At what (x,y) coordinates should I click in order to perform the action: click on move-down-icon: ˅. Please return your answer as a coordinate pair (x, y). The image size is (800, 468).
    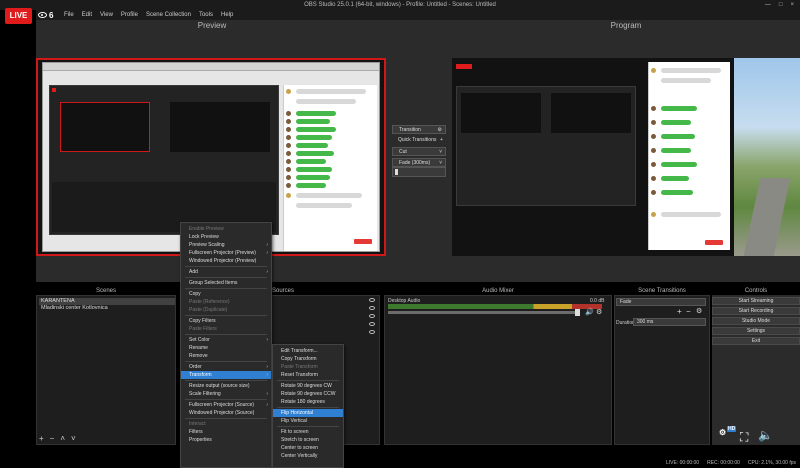
    Looking at the image, I should click on (73, 438).